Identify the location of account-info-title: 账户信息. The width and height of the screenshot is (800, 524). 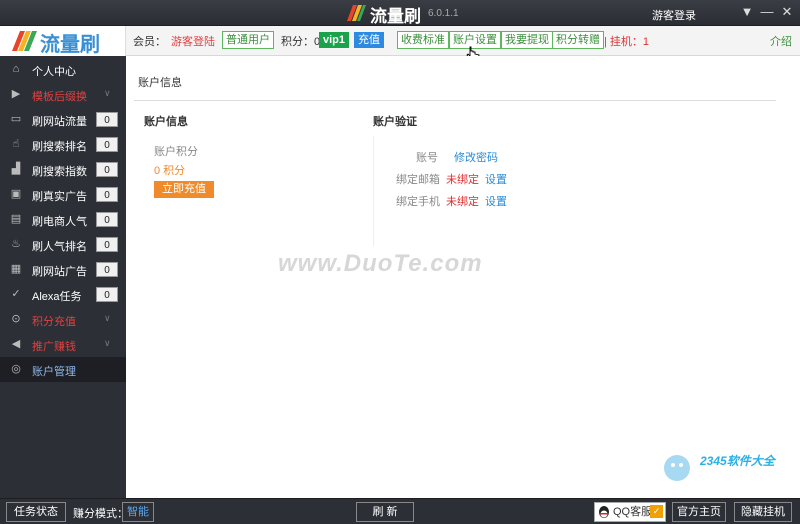
(166, 122).